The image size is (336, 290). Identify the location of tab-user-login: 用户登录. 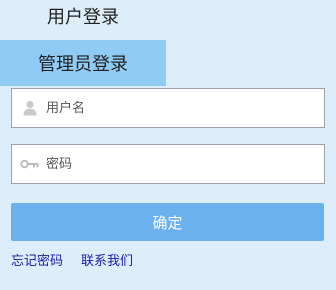
(83, 16).